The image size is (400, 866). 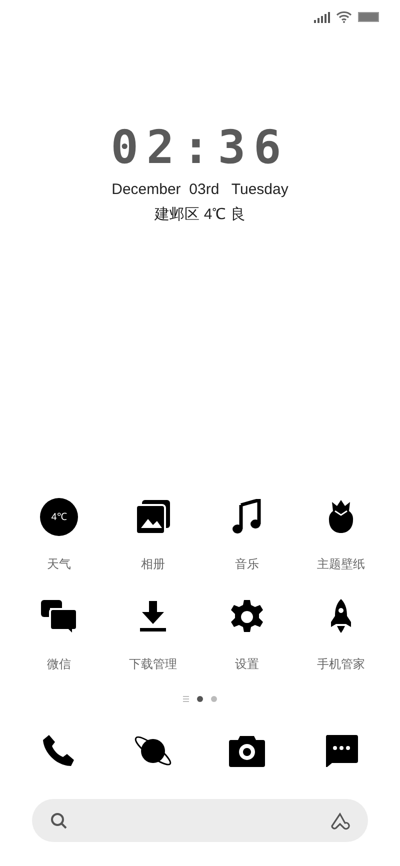 I want to click on date-text: December 03rd Tuesday, so click(x=200, y=190).